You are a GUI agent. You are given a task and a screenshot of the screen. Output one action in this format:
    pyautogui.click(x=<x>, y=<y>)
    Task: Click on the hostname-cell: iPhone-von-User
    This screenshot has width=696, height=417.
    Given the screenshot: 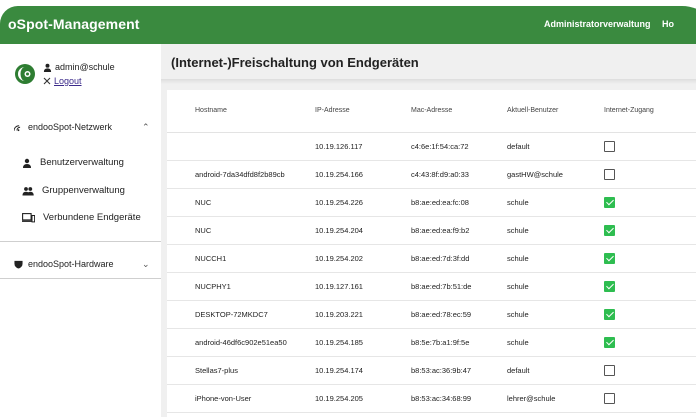 What is the action you would take?
    pyautogui.click(x=227, y=398)
    